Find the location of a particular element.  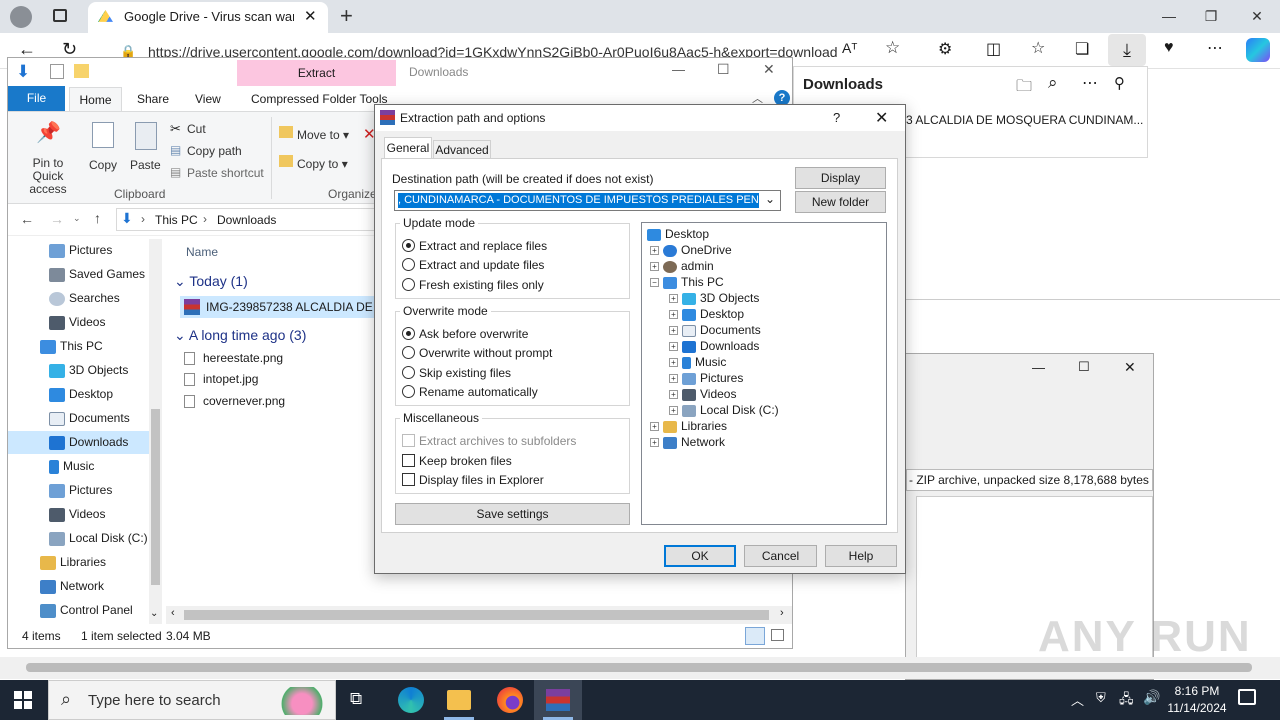

save-settings-button: Save settings is located at coordinates (512, 514).